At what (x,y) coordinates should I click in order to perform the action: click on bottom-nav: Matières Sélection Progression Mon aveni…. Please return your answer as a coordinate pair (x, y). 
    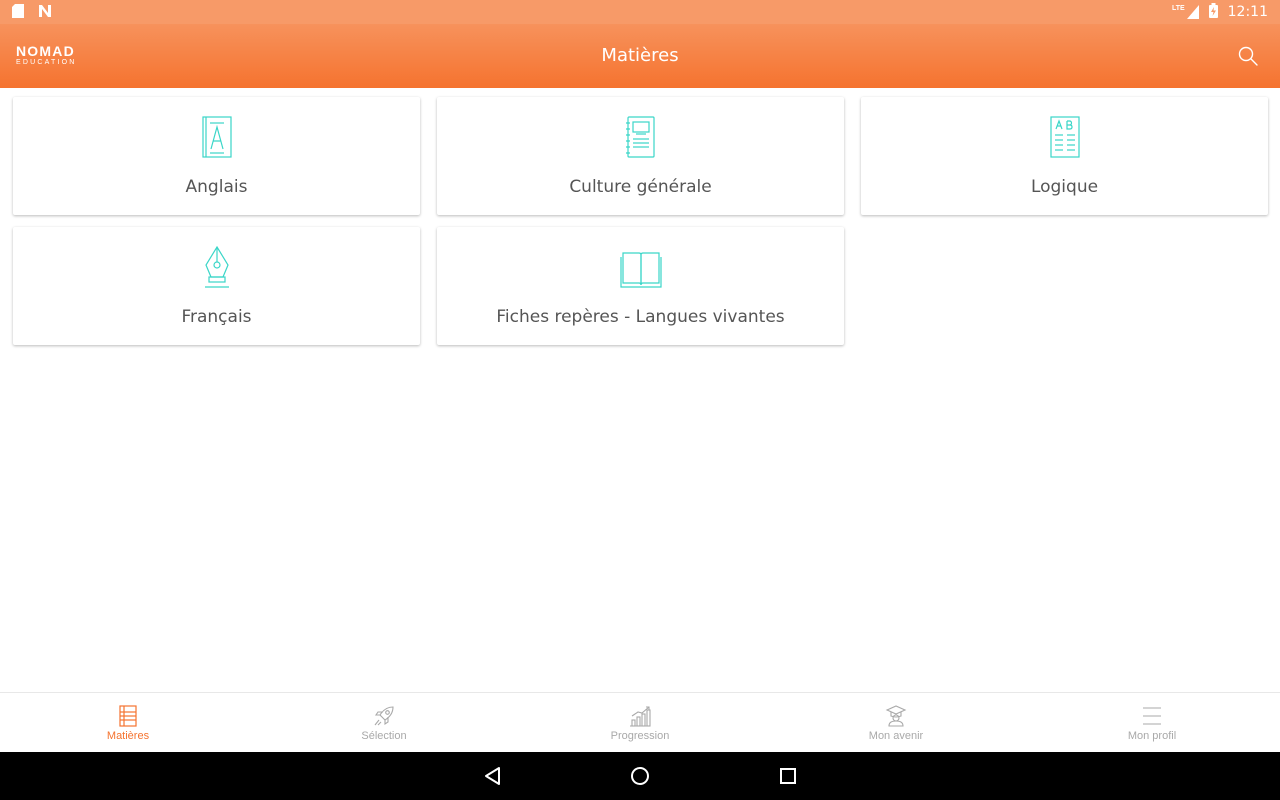
    Looking at the image, I should click on (640, 722).